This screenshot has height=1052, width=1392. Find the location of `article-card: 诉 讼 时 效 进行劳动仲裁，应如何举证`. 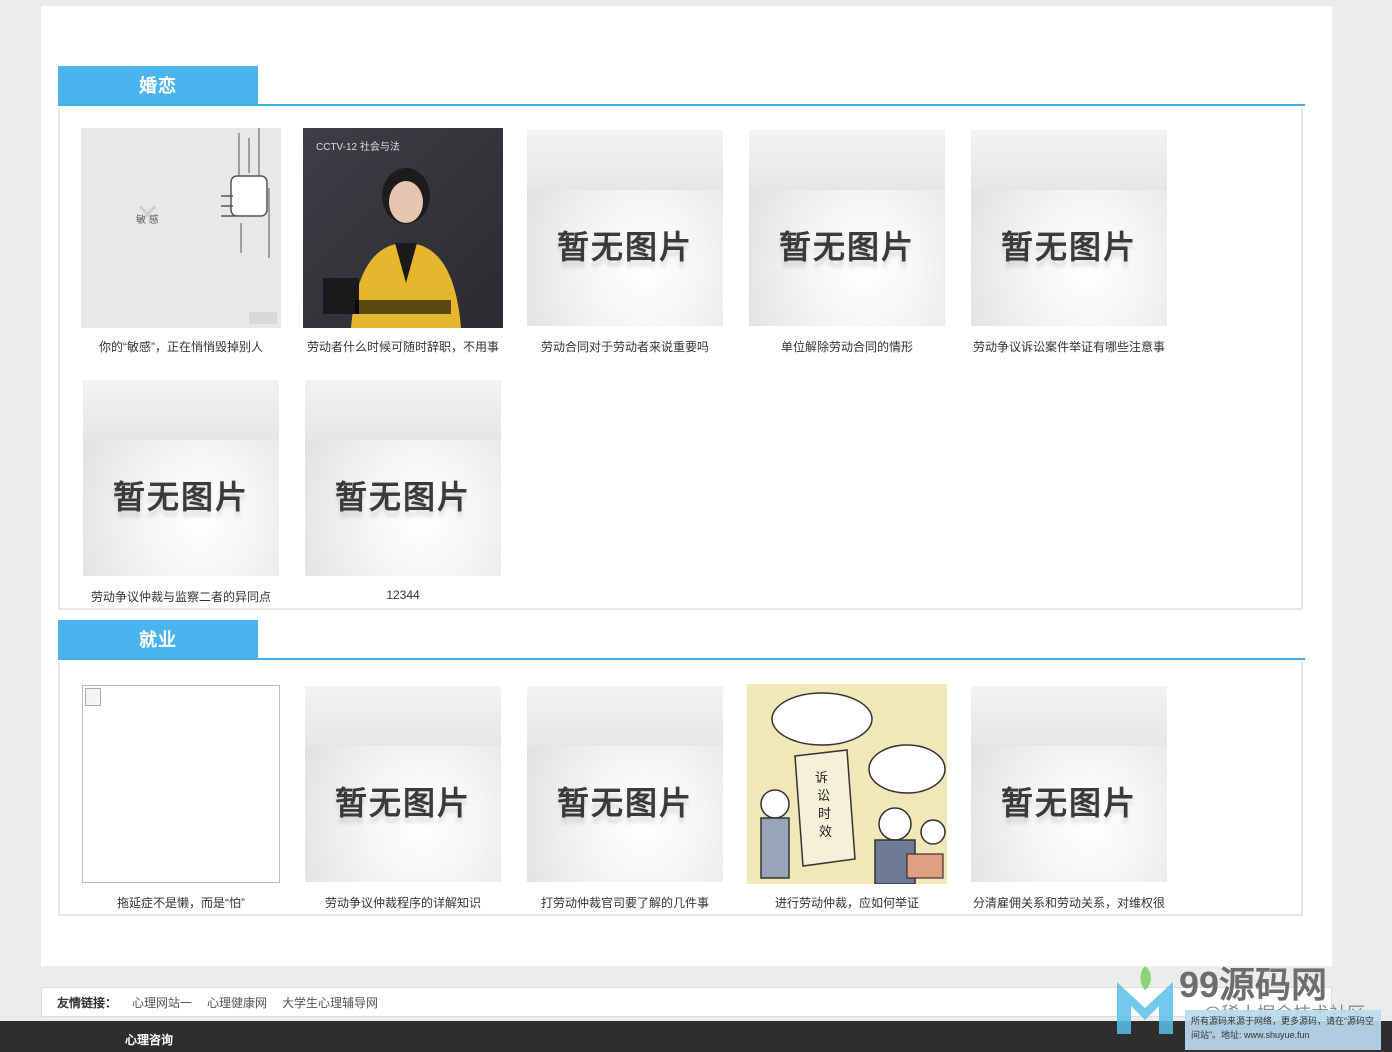

article-card: 诉 讼 时 效 进行劳动仲裁，应如何举证 is located at coordinates (847, 797).